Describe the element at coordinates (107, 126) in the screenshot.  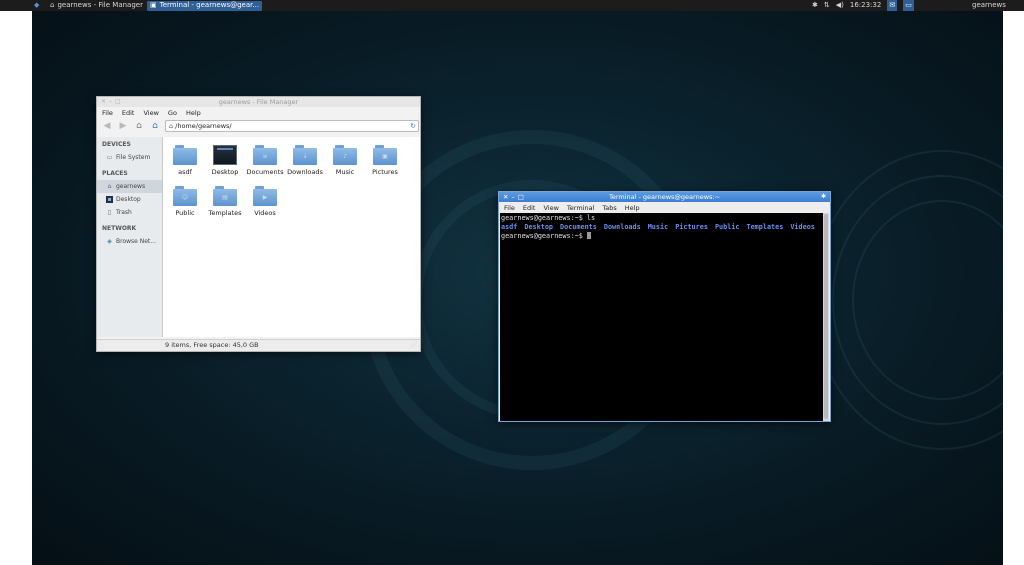
I see `back-arrow-icon: ◀` at that location.